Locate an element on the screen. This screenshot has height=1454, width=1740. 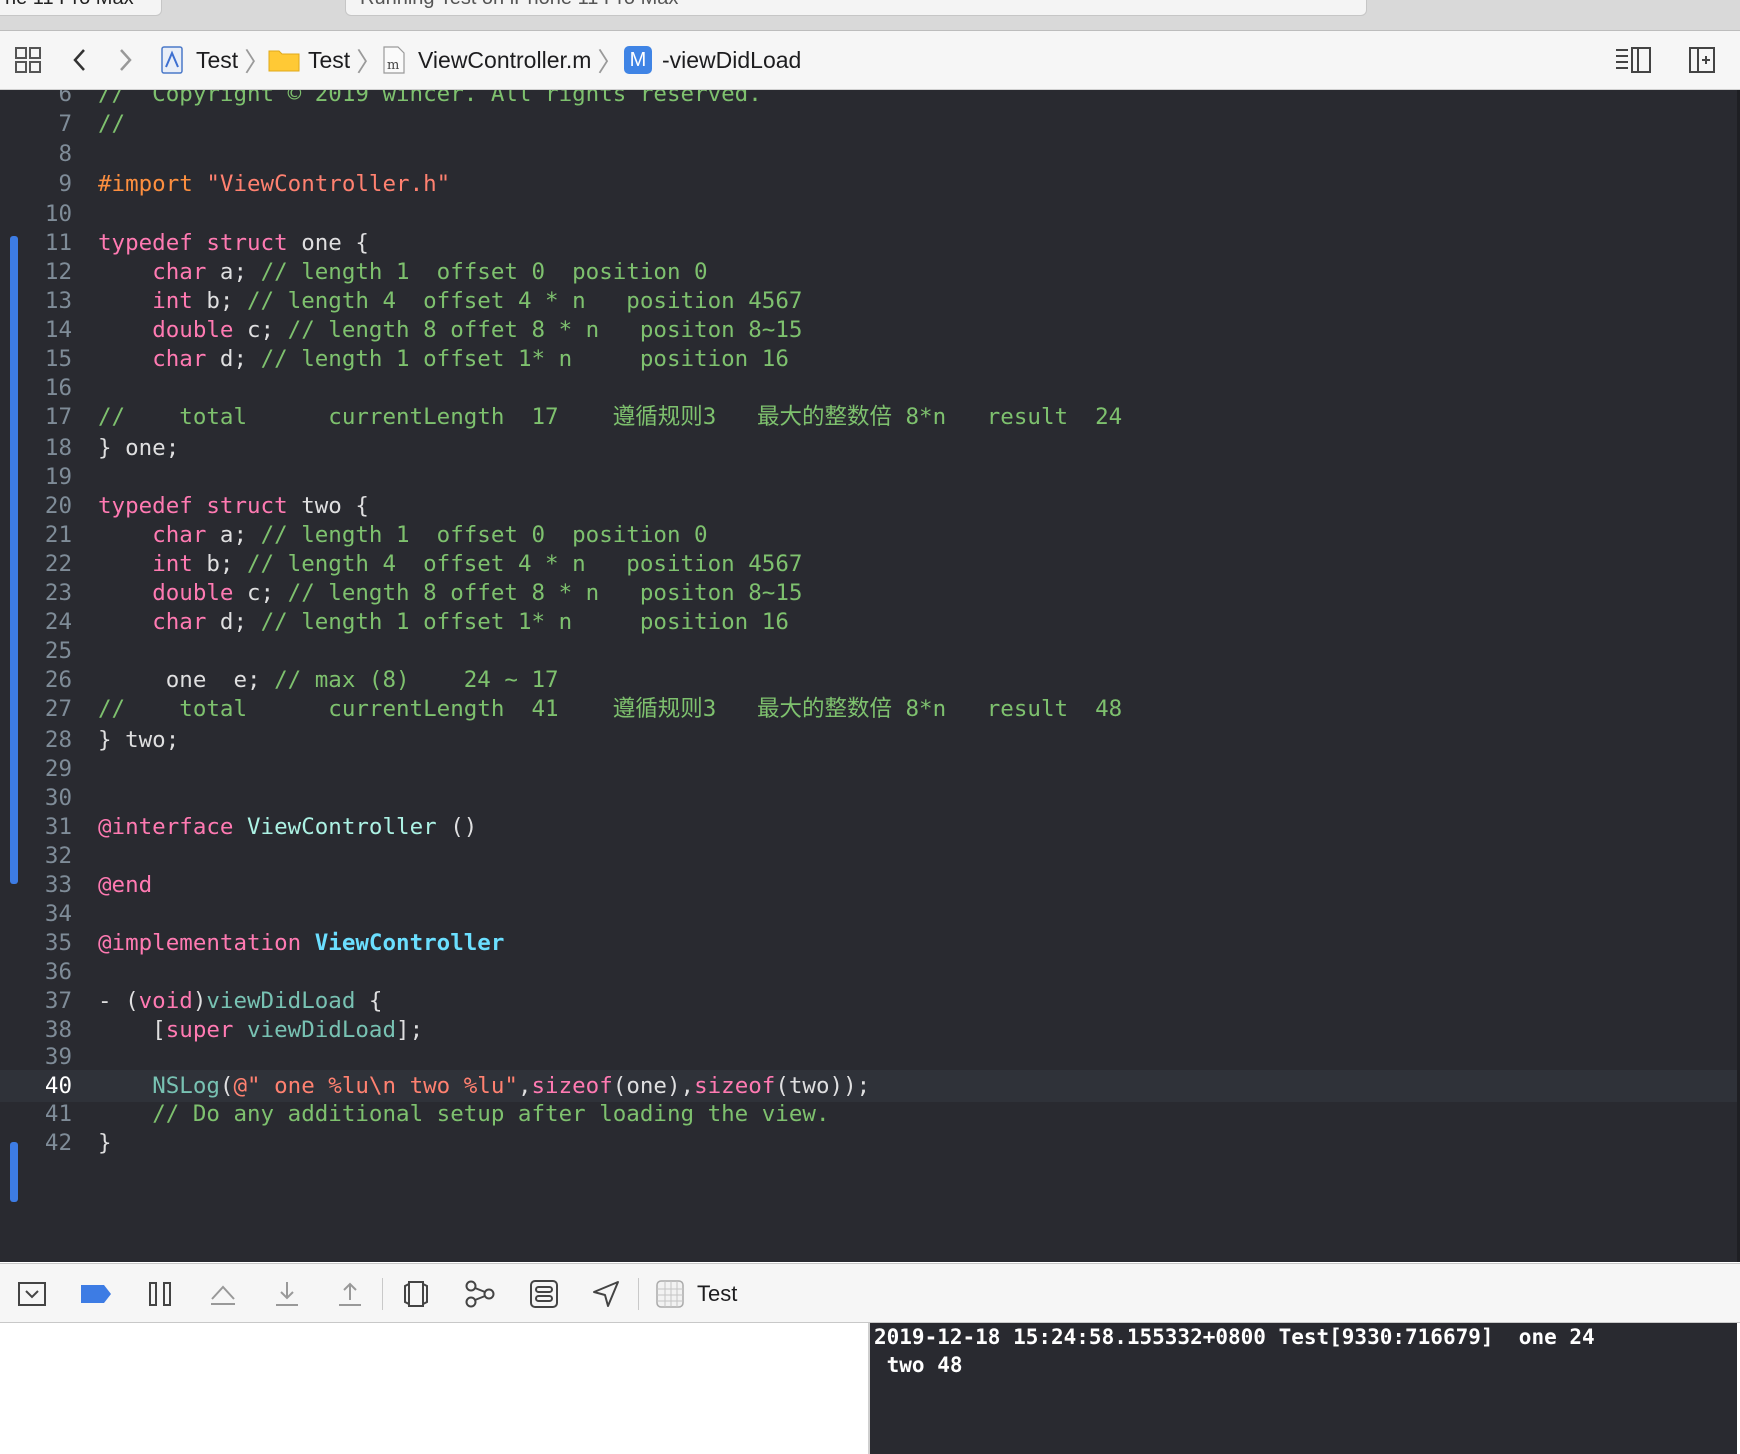
code-line: 28} two; is located at coordinates (868, 740).